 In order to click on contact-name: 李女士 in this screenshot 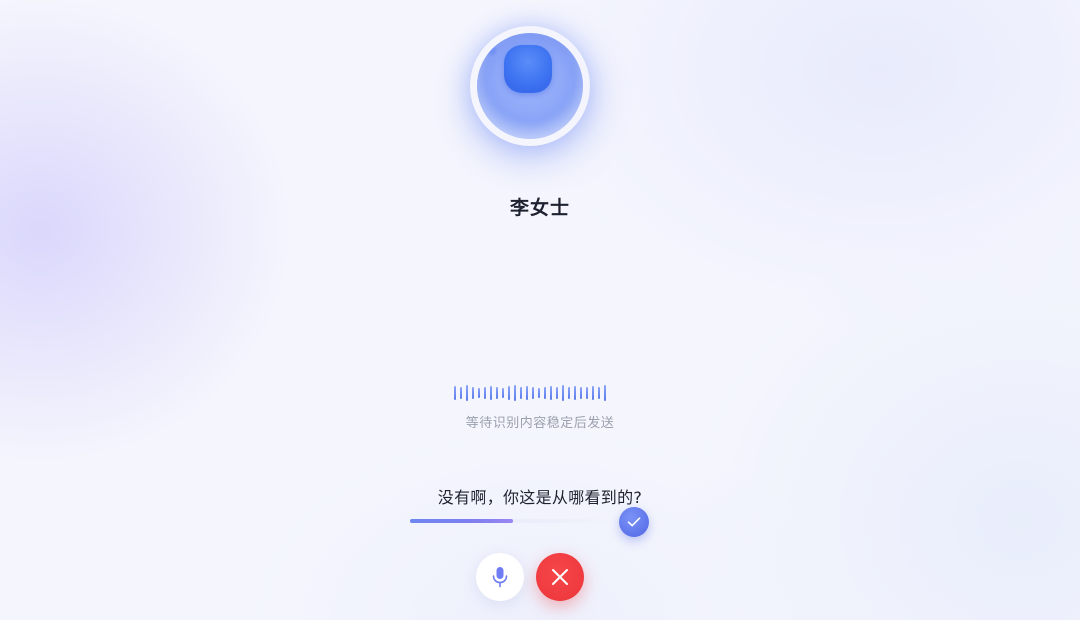, I will do `click(539, 208)`.